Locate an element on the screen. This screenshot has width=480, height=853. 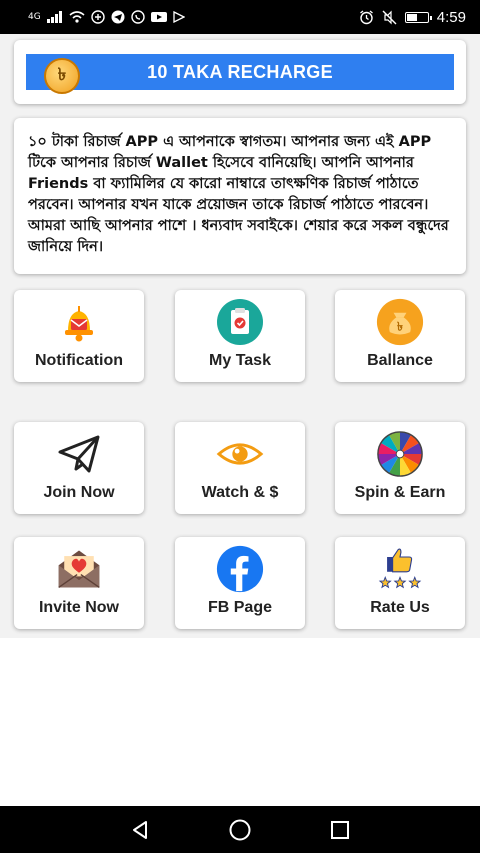
eye-icon is located at coordinates (240, 454).